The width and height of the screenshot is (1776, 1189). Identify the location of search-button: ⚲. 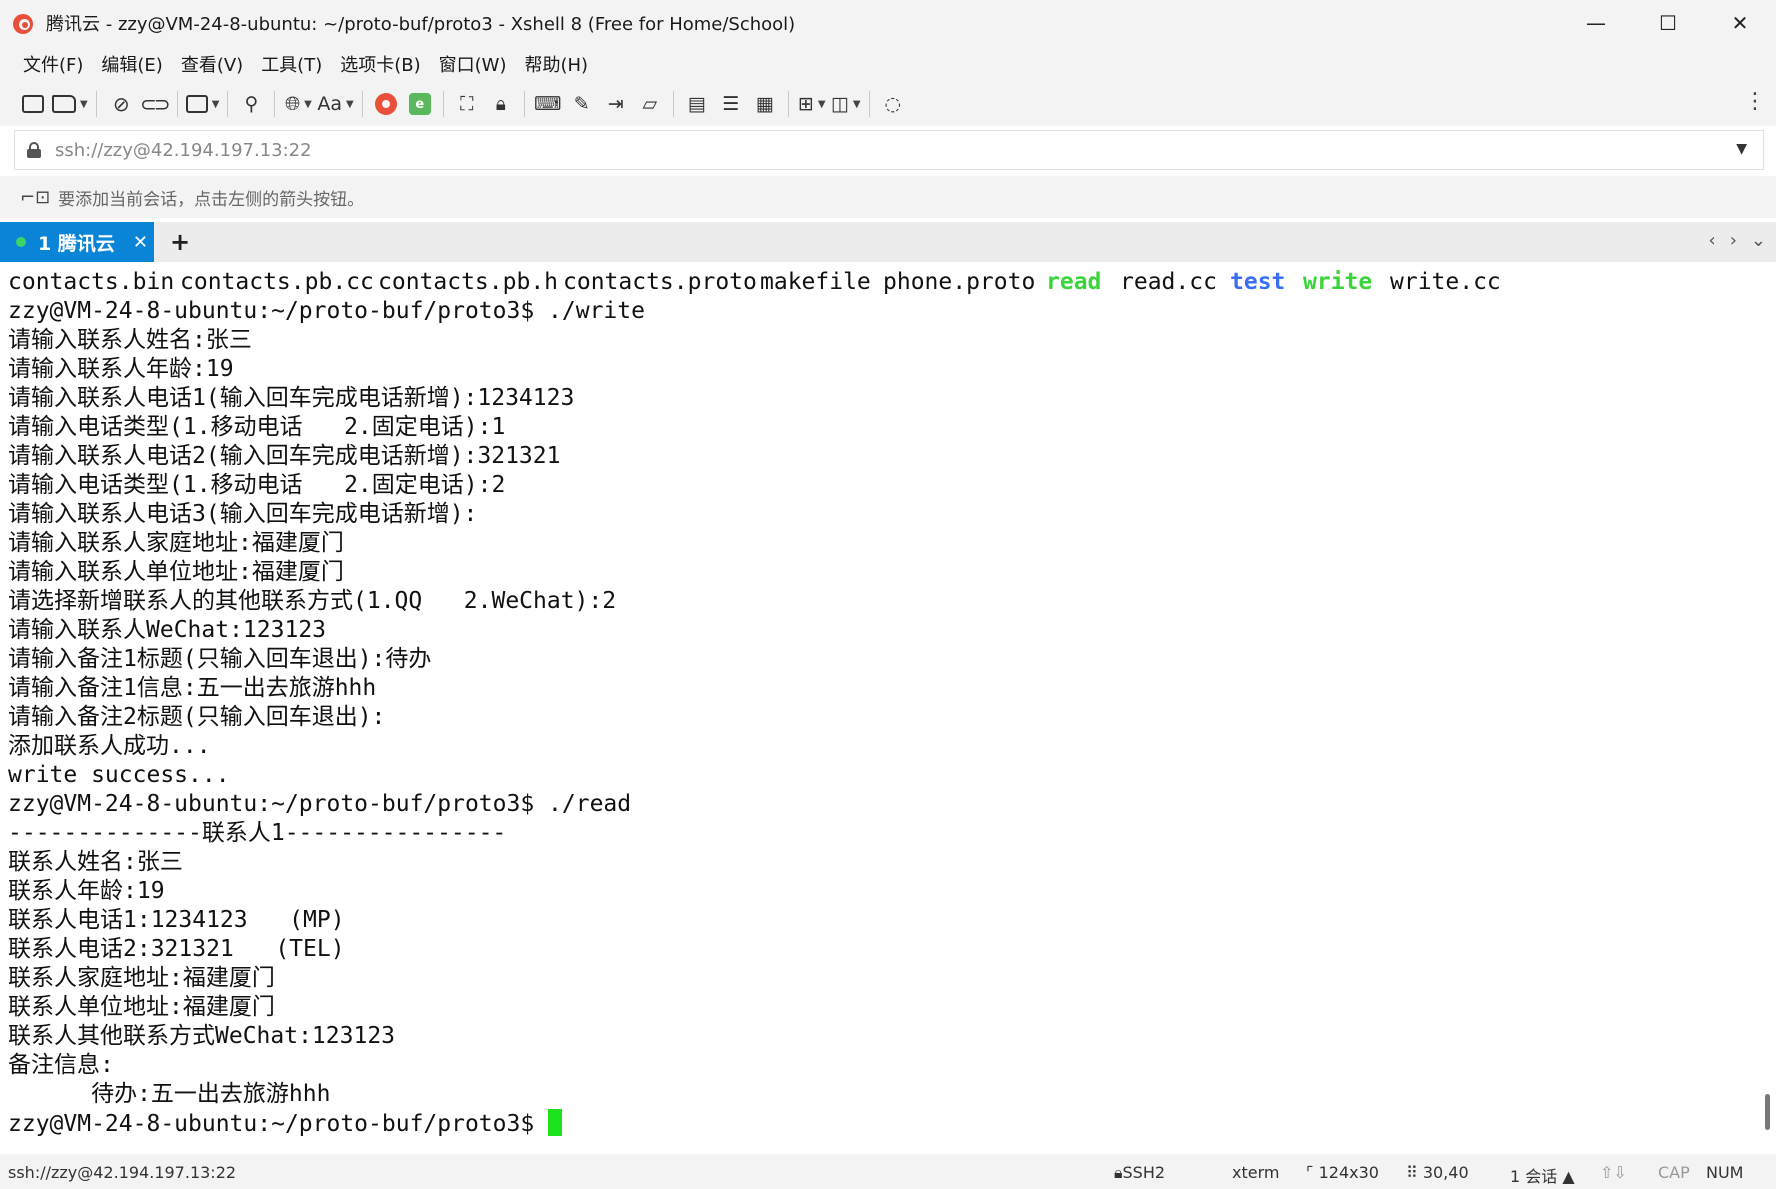
(251, 104).